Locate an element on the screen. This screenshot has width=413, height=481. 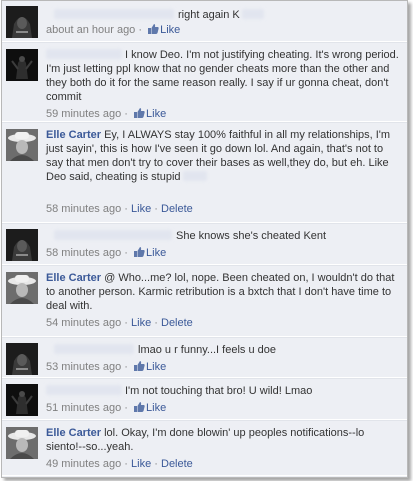
comment-timestamp: 53 minutes ago is located at coordinates (83, 367).